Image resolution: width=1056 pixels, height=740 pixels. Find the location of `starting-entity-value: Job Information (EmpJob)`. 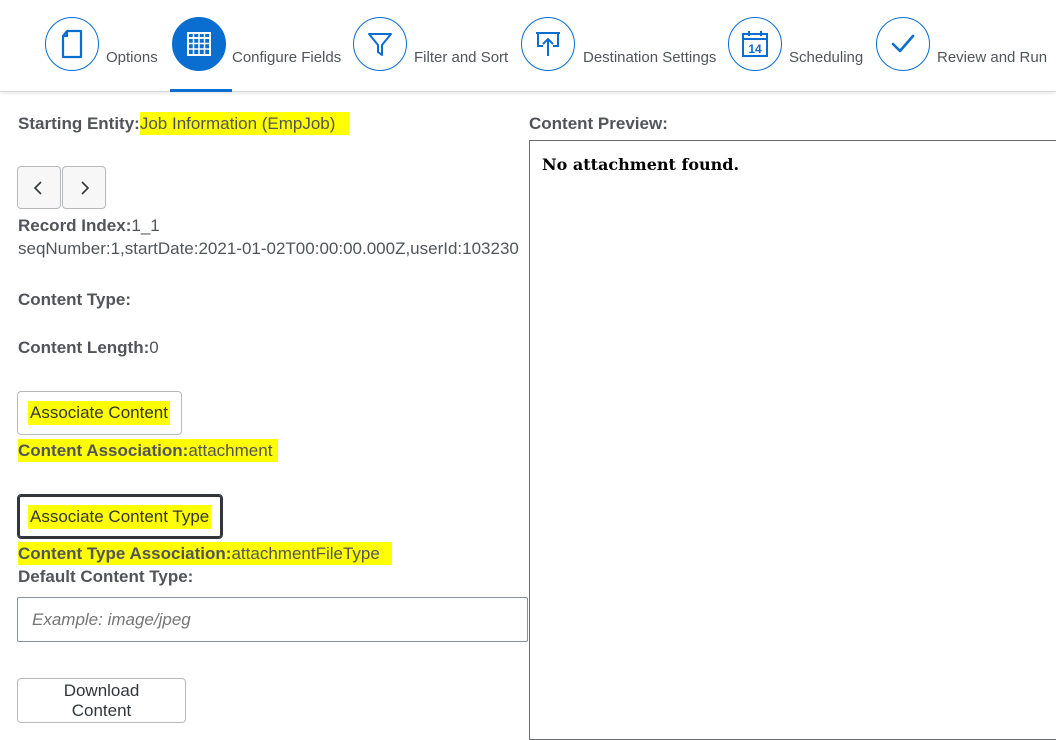

starting-entity-value: Job Information (EmpJob) is located at coordinates (244, 123).